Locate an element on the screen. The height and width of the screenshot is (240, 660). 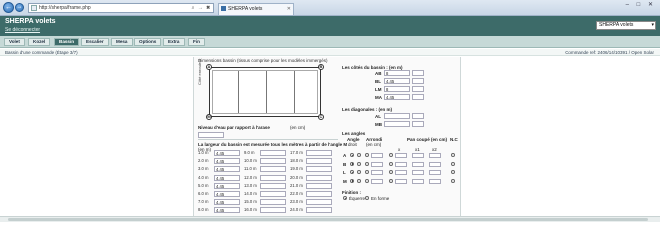
angle-name: L is located at coordinates (344, 172).